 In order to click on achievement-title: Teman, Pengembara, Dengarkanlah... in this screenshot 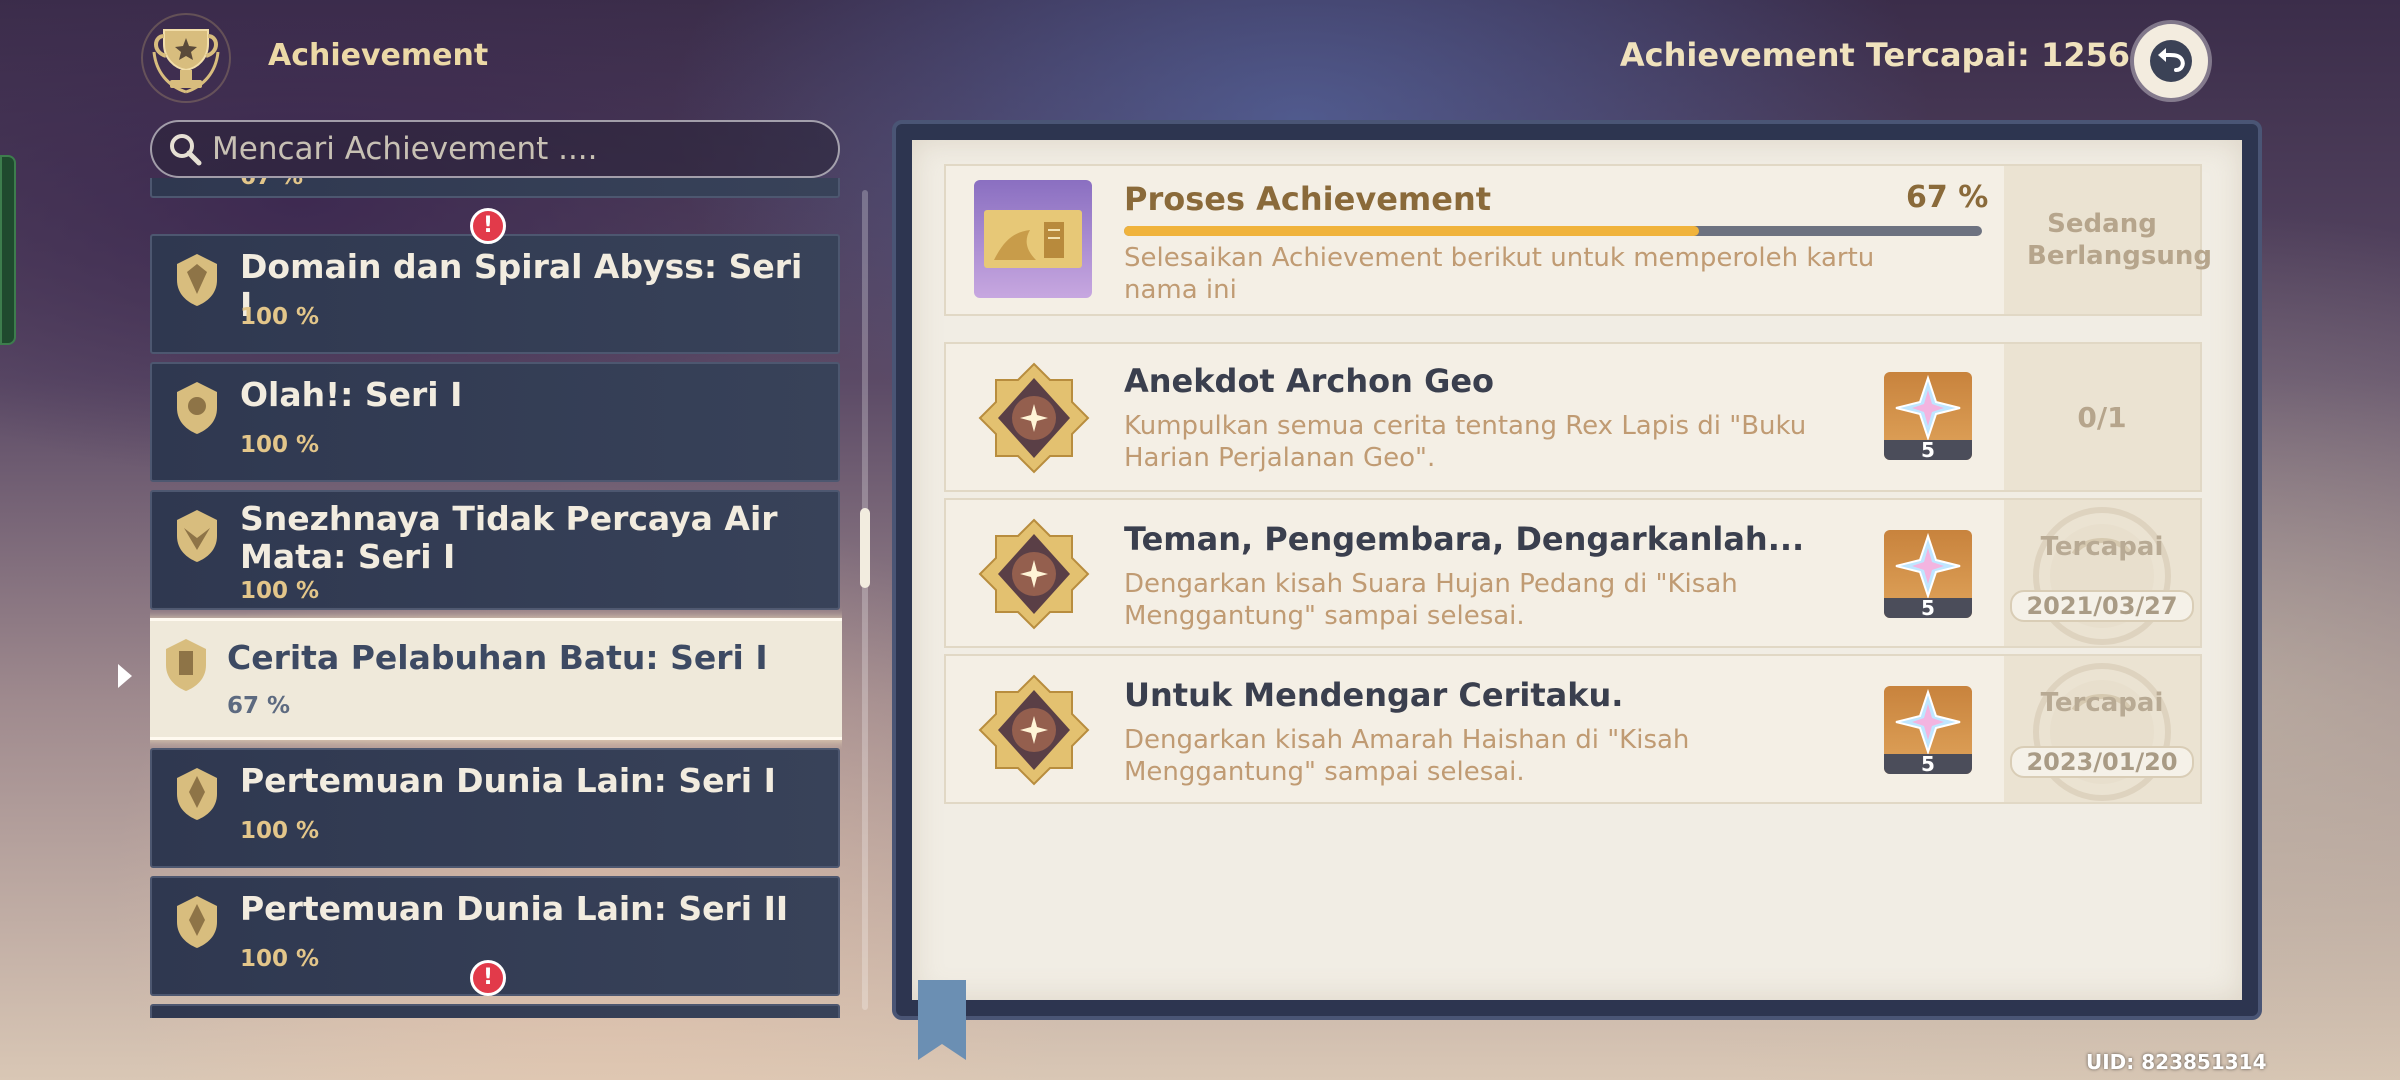, I will do `click(1464, 539)`.